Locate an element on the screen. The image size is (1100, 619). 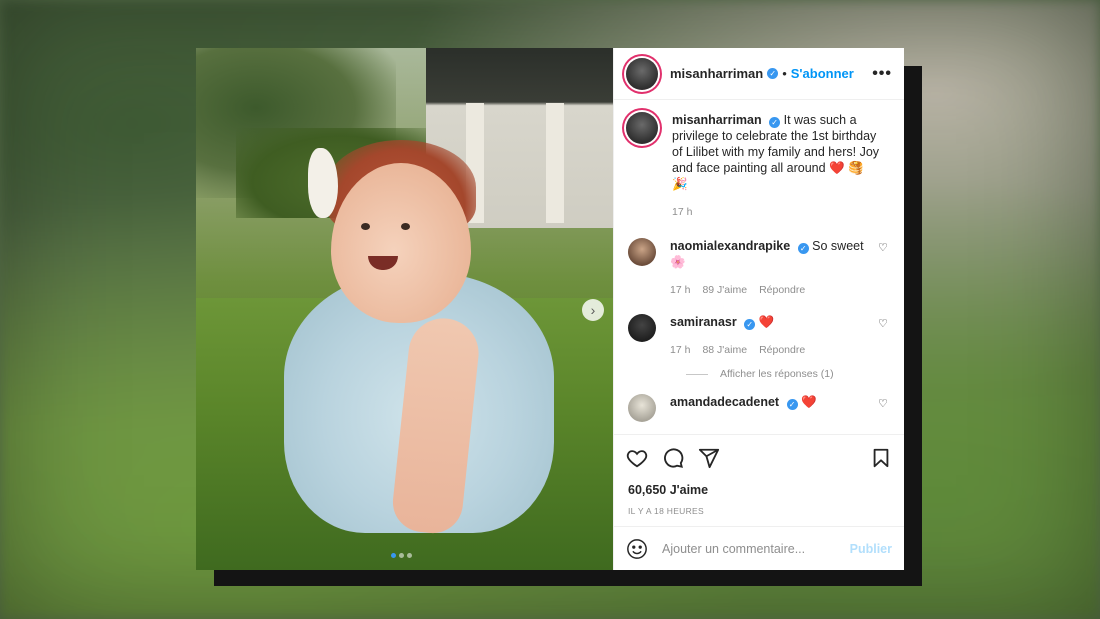
comment: amandadecadenet ✓ ❤️ ♡ is located at coordinates (759, 408).